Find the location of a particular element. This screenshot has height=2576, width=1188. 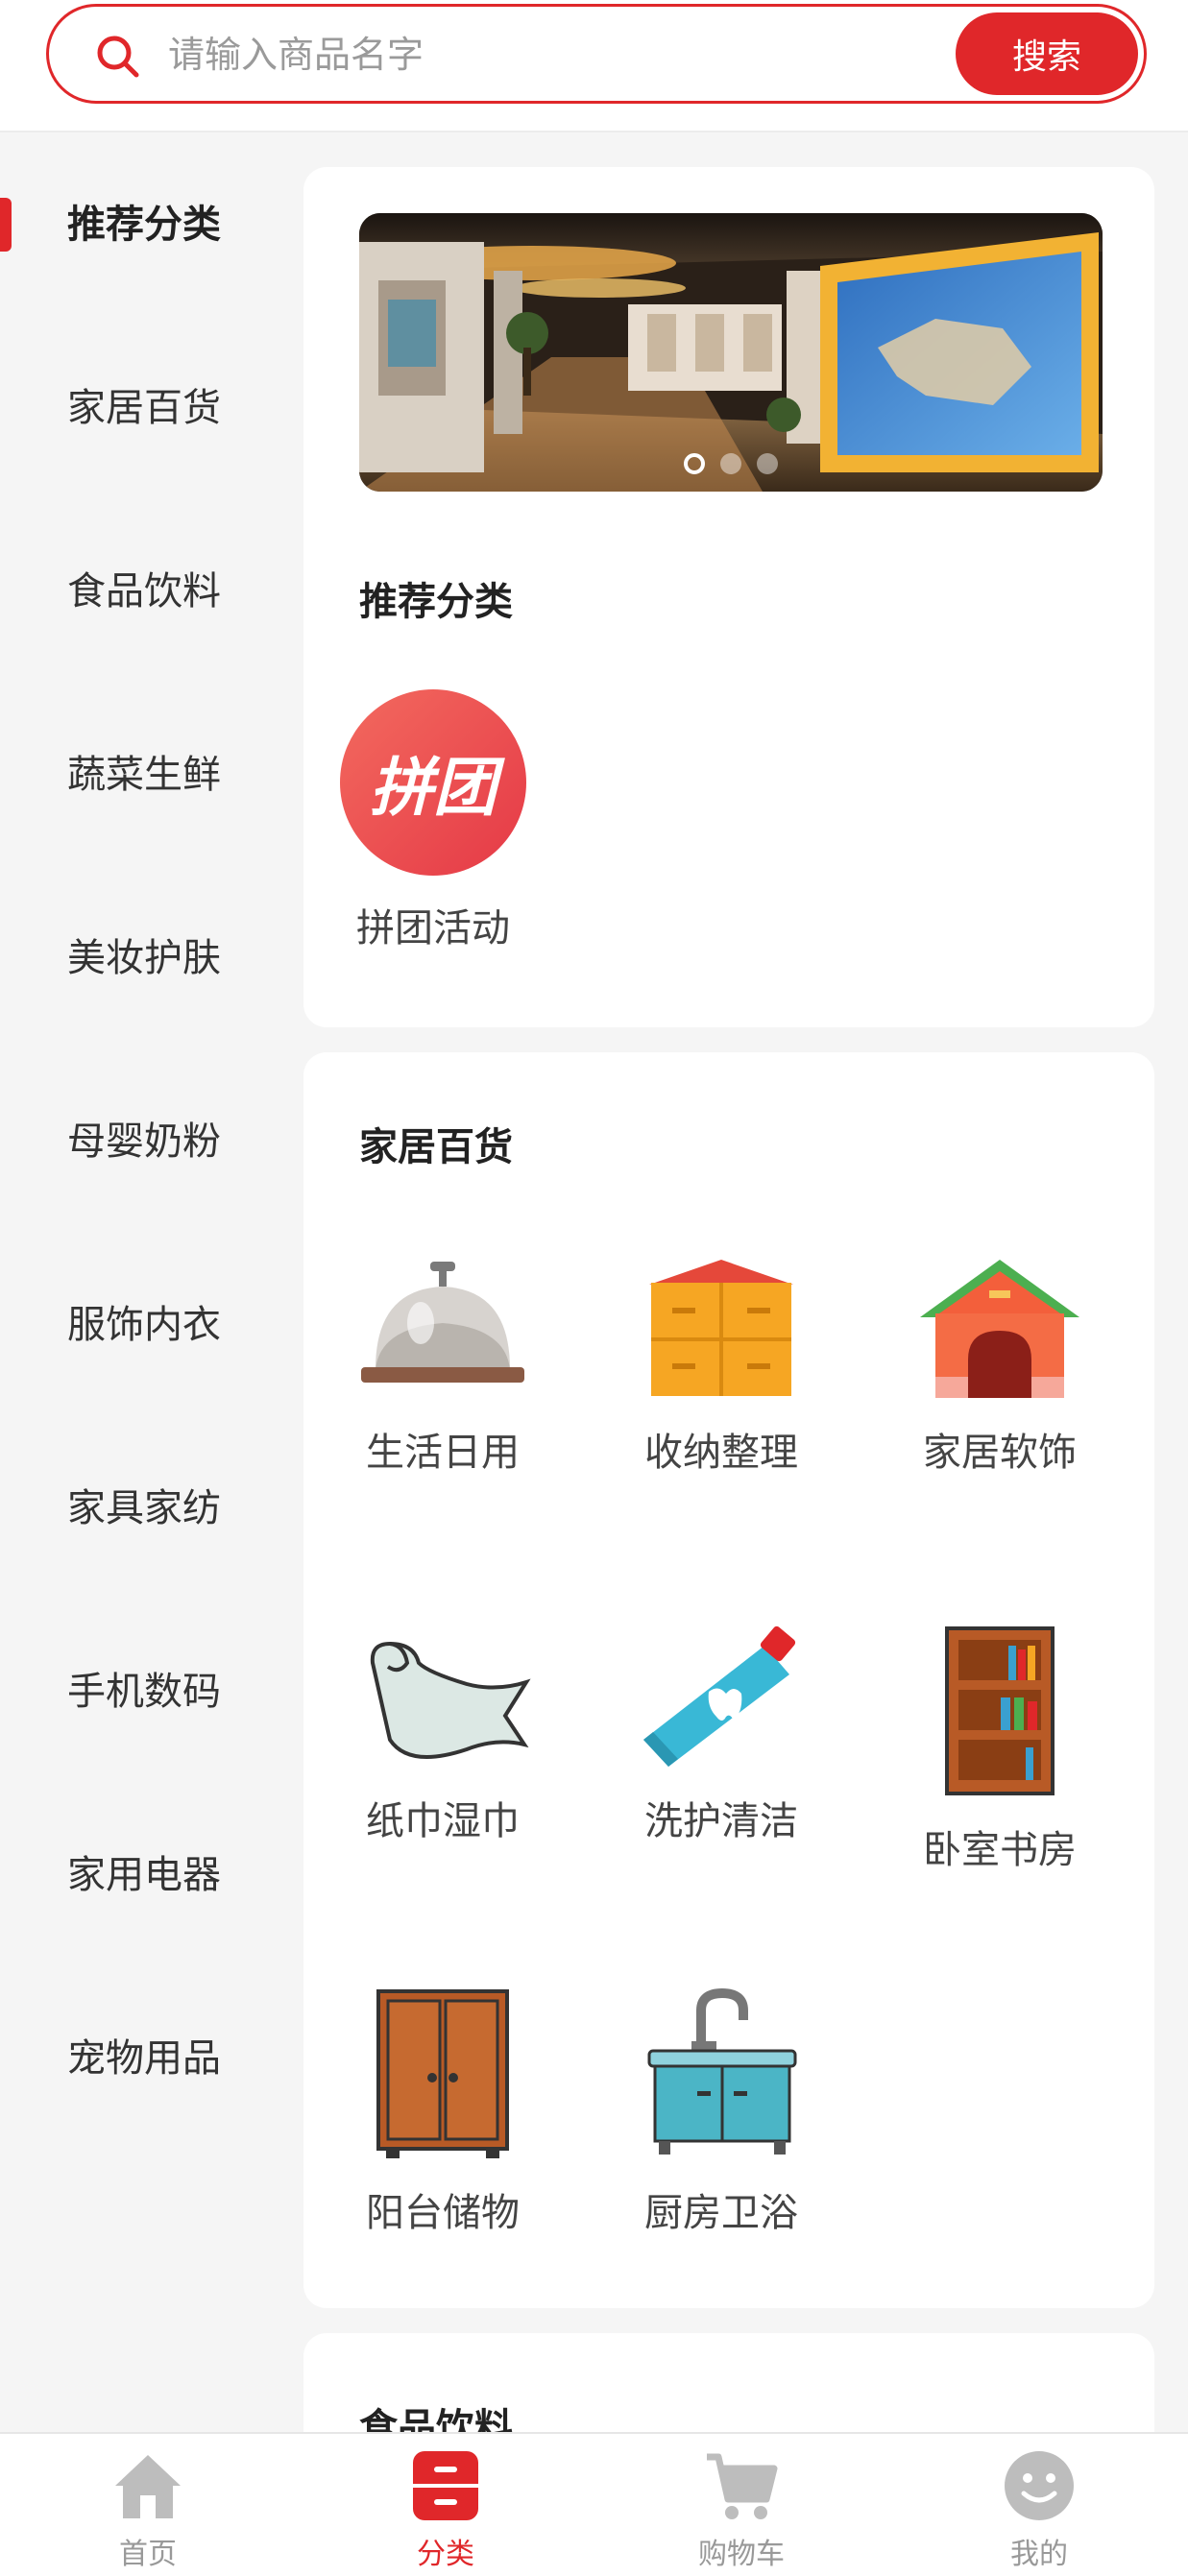

category-label: 卧室书房 is located at coordinates (1000, 1850).